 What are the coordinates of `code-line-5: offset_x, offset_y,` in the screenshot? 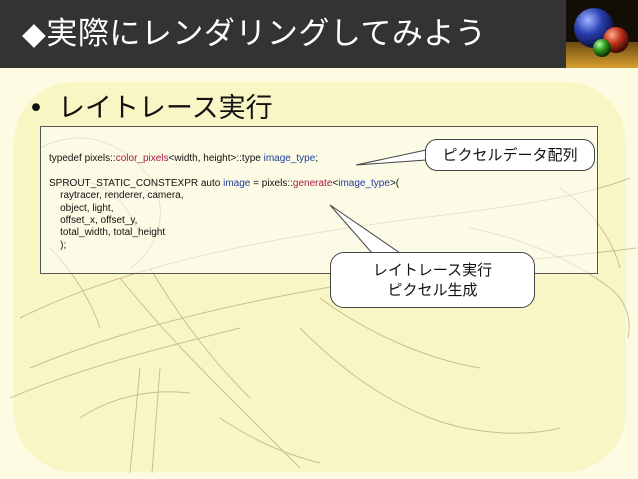 It's located at (93, 221).